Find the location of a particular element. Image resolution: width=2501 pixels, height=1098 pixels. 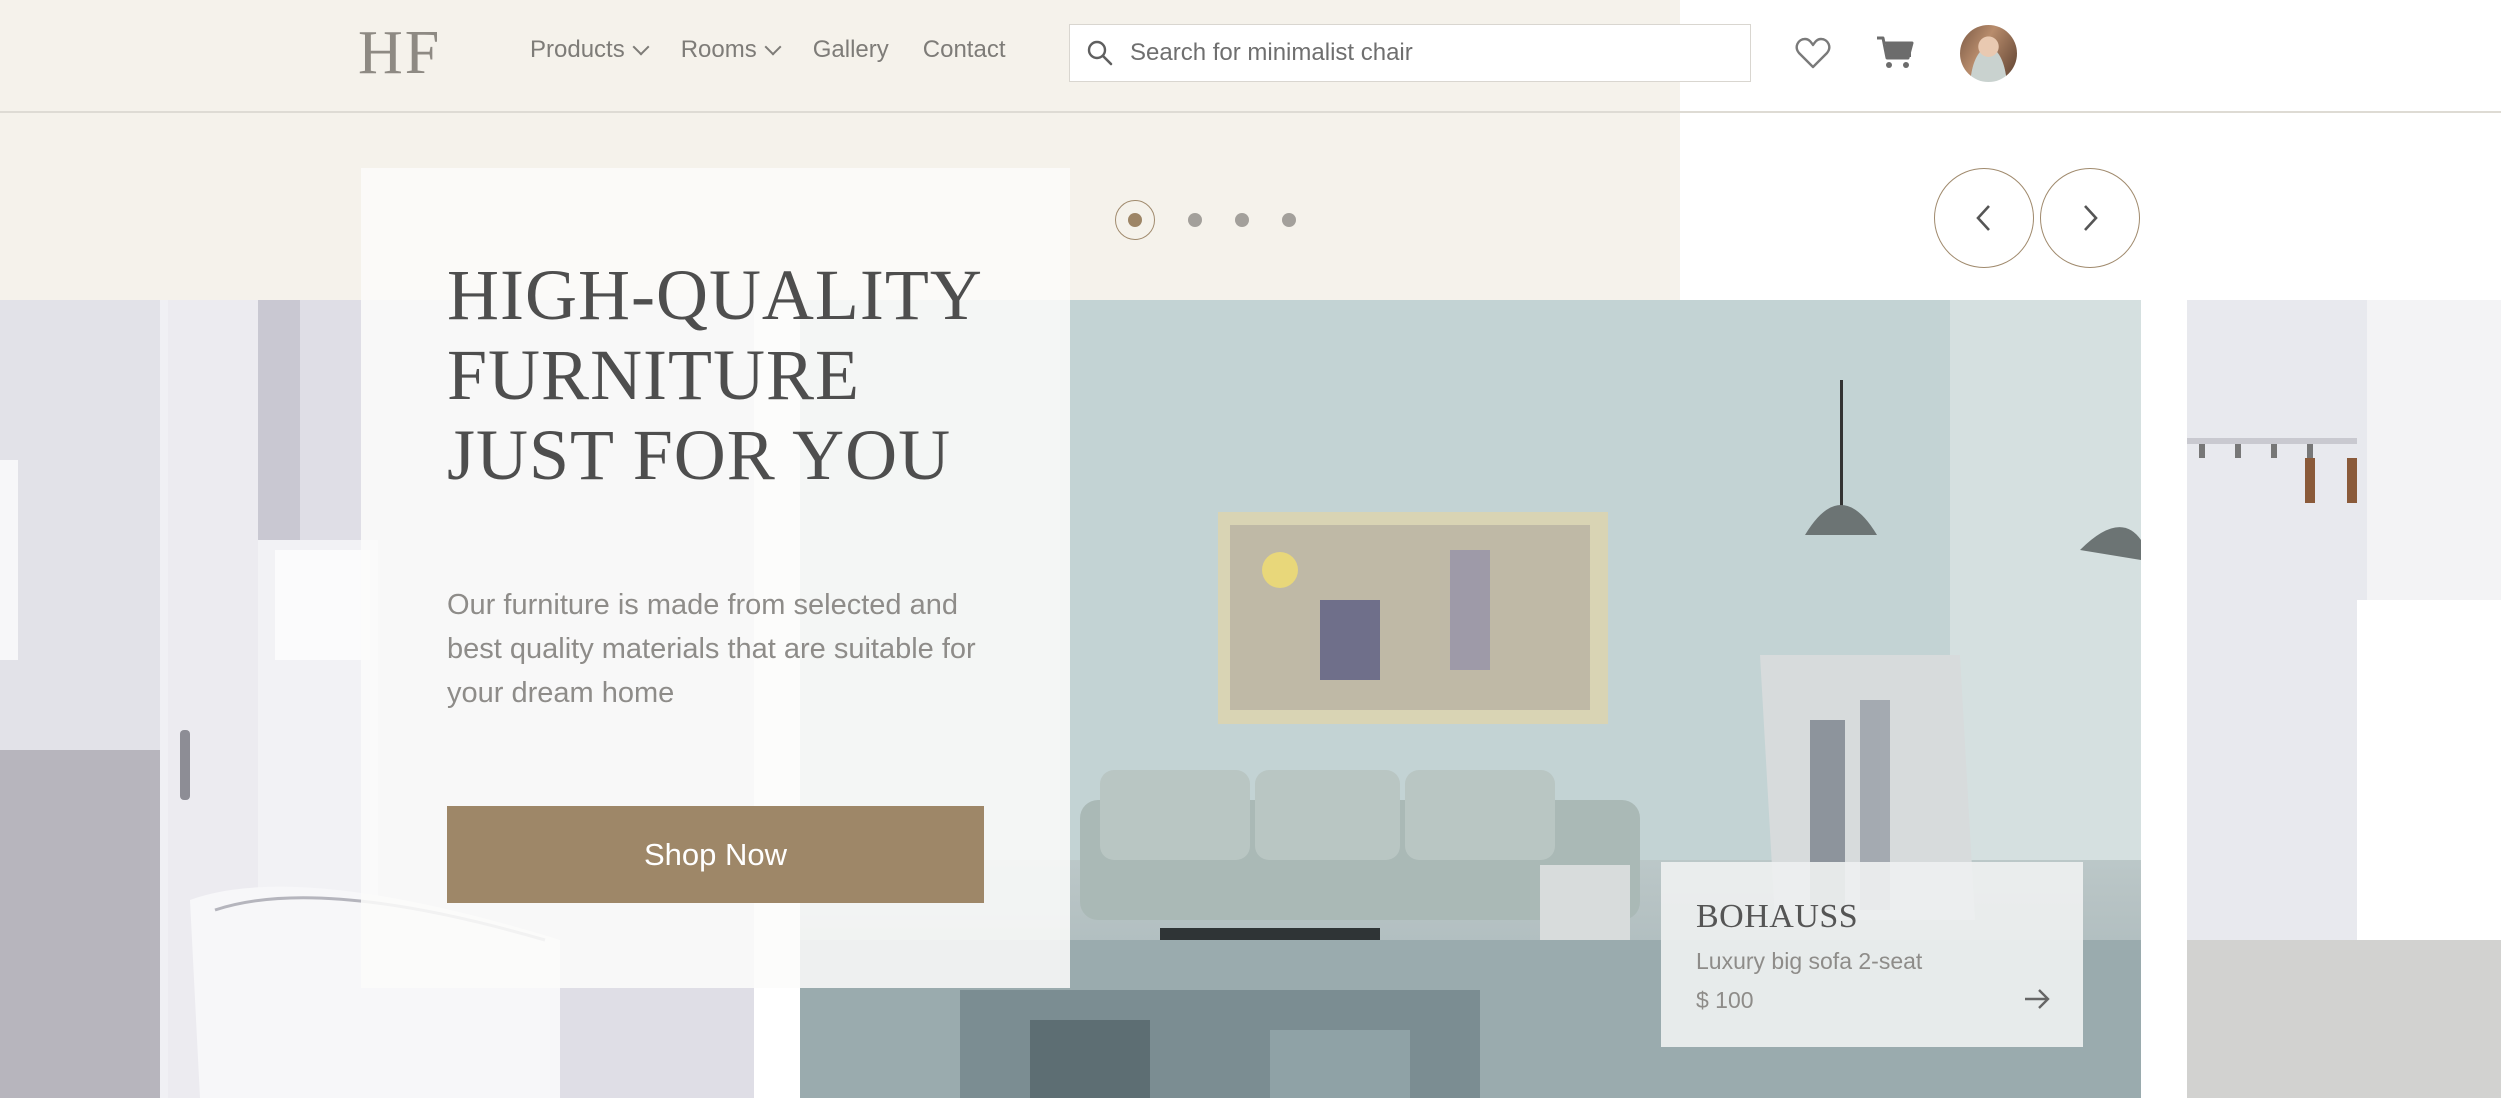

hallway-photo is located at coordinates (2344, 699).